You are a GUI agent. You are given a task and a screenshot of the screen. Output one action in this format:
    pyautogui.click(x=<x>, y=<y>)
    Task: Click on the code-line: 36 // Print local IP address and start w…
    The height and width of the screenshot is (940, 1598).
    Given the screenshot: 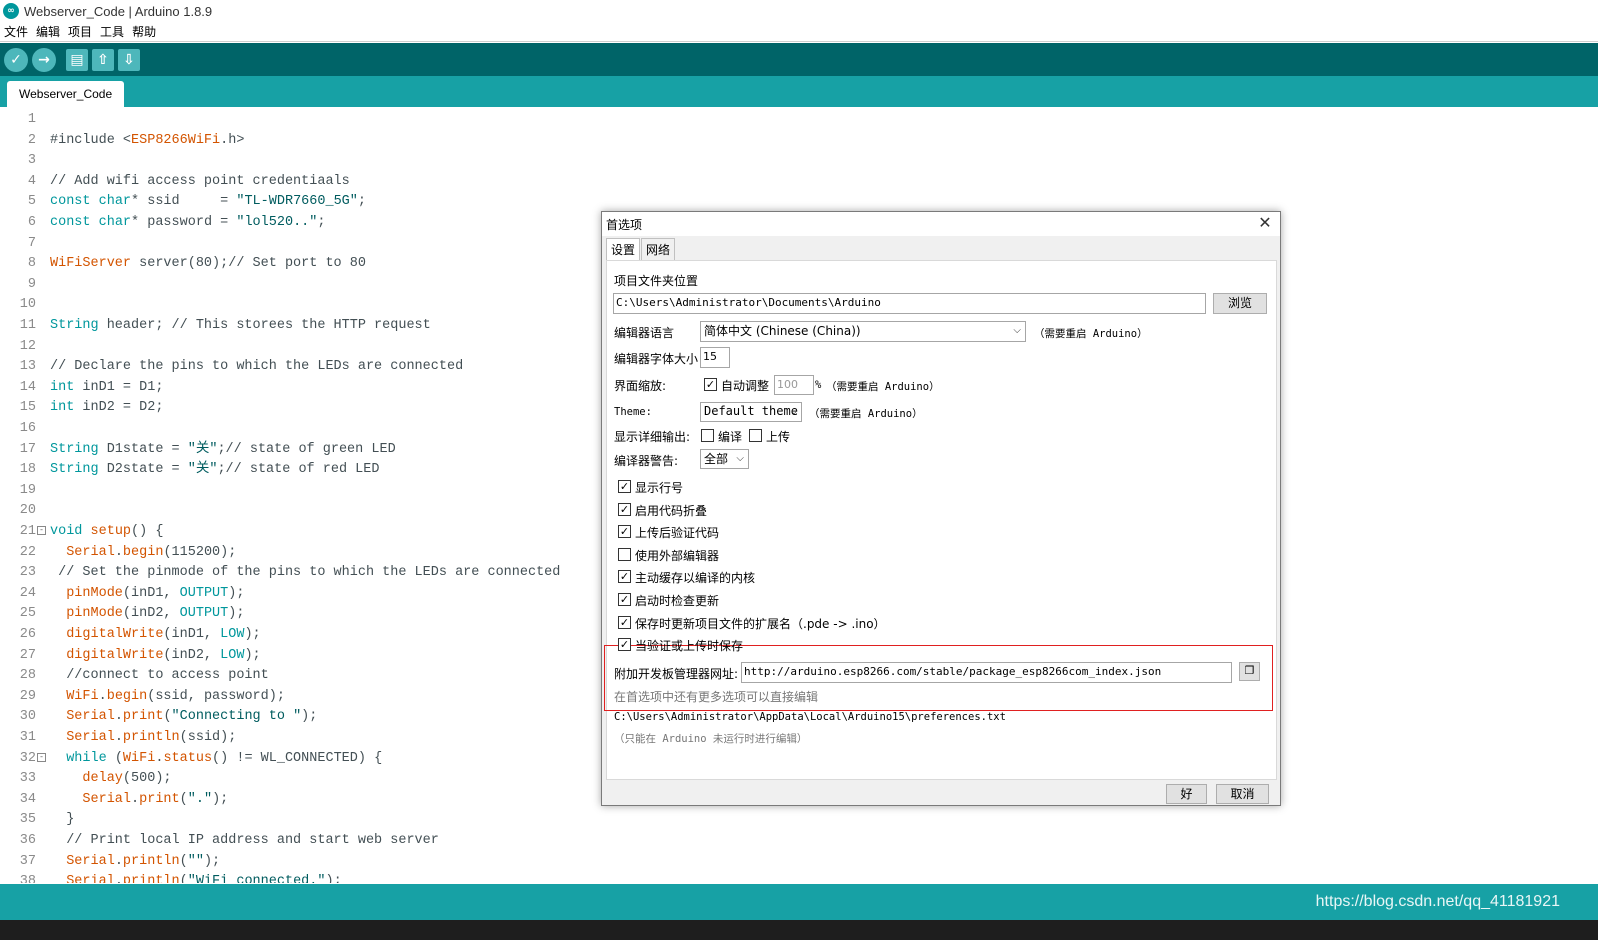 What is the action you would take?
    pyautogui.click(x=799, y=841)
    